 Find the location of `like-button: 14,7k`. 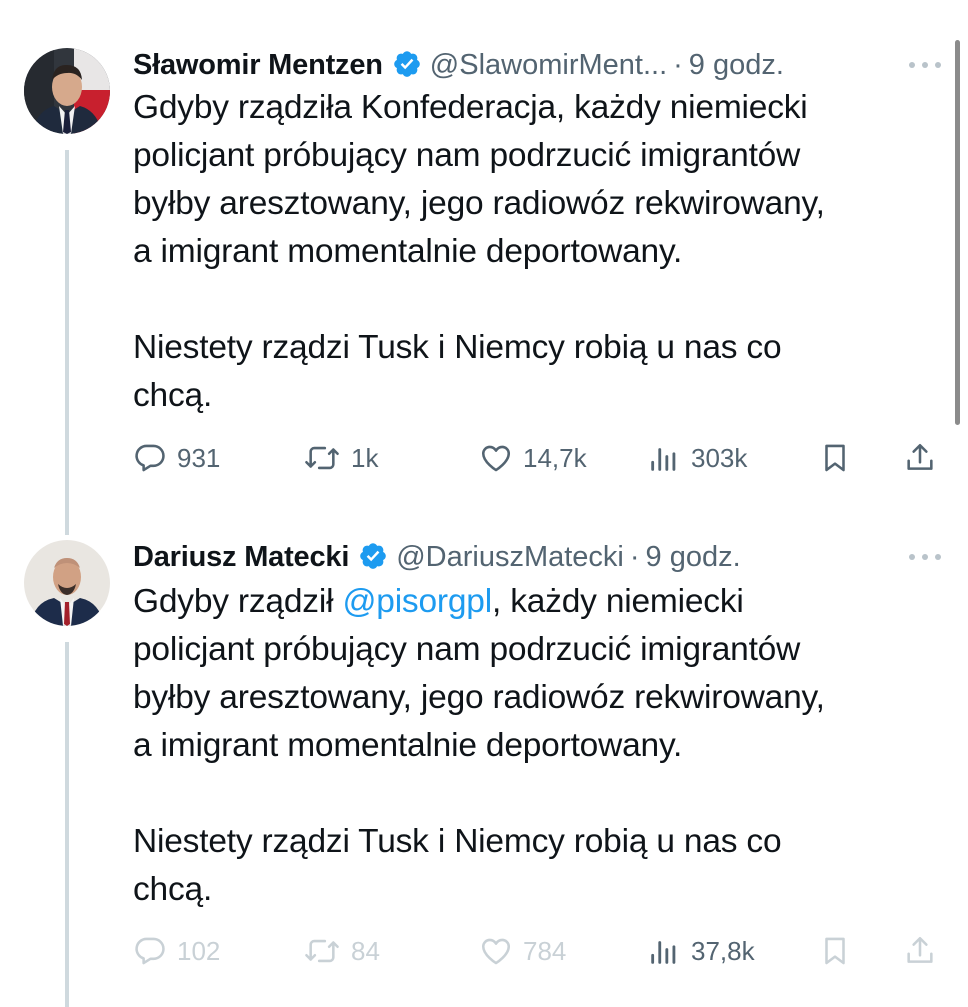

like-button: 14,7k is located at coordinates (533, 458).